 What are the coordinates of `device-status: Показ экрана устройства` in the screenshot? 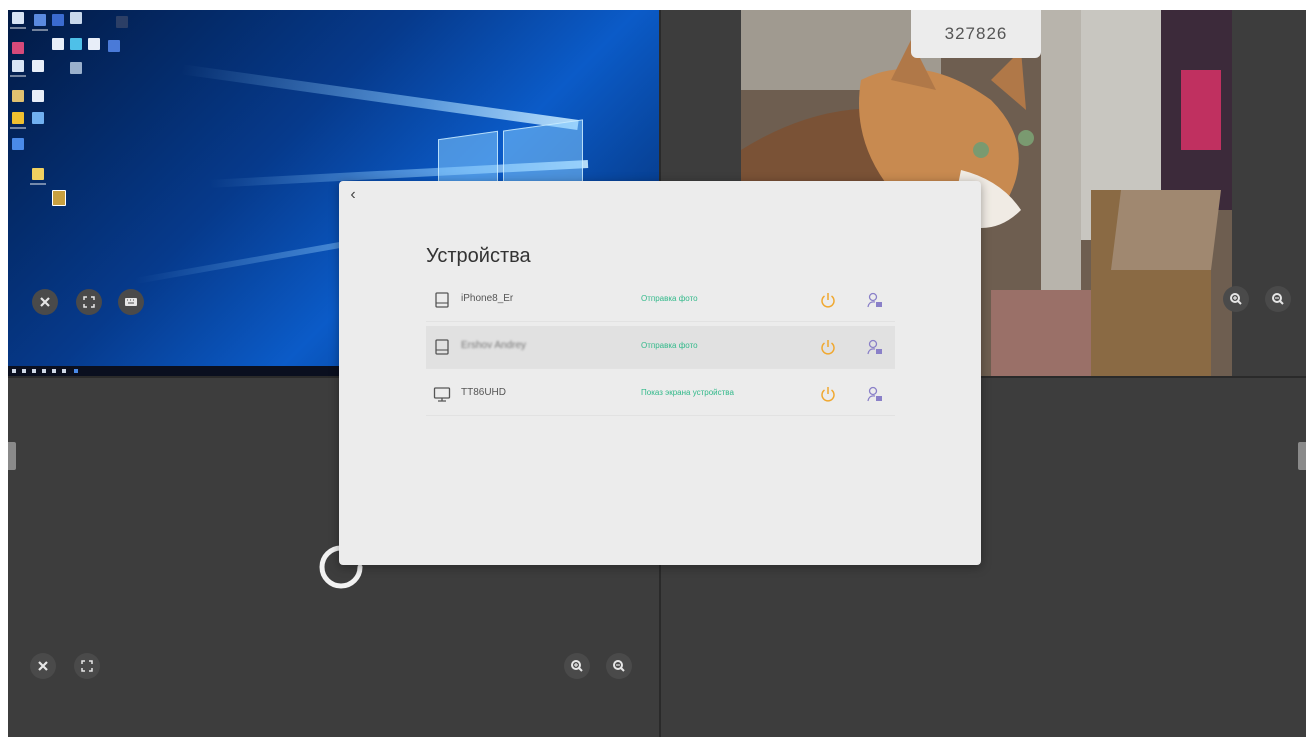 It's located at (687, 392).